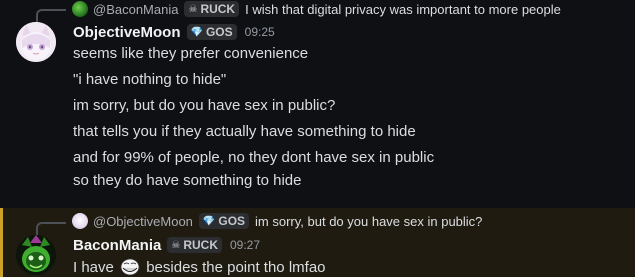 This screenshot has height=277, width=635. What do you see at coordinates (245, 245) in the screenshot?
I see `timestamp: 09:27` at bounding box center [245, 245].